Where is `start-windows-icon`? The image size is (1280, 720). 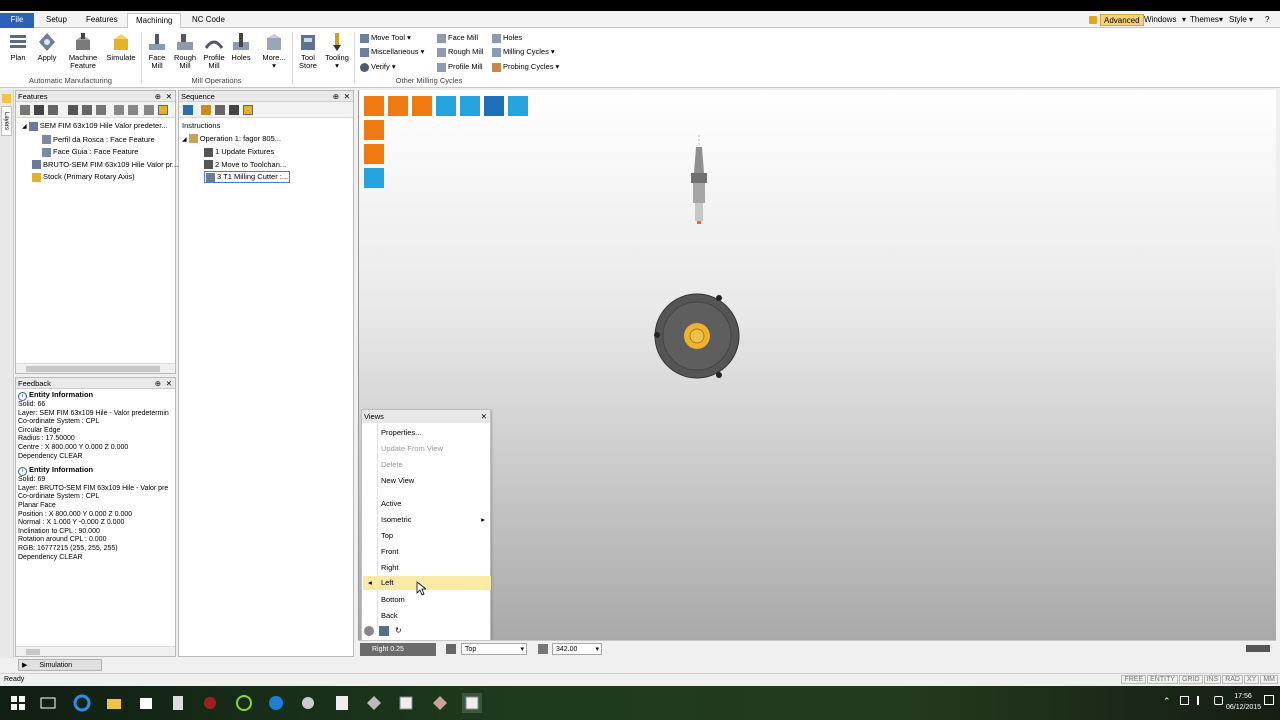
start-windows-icon is located at coordinates (18, 703).